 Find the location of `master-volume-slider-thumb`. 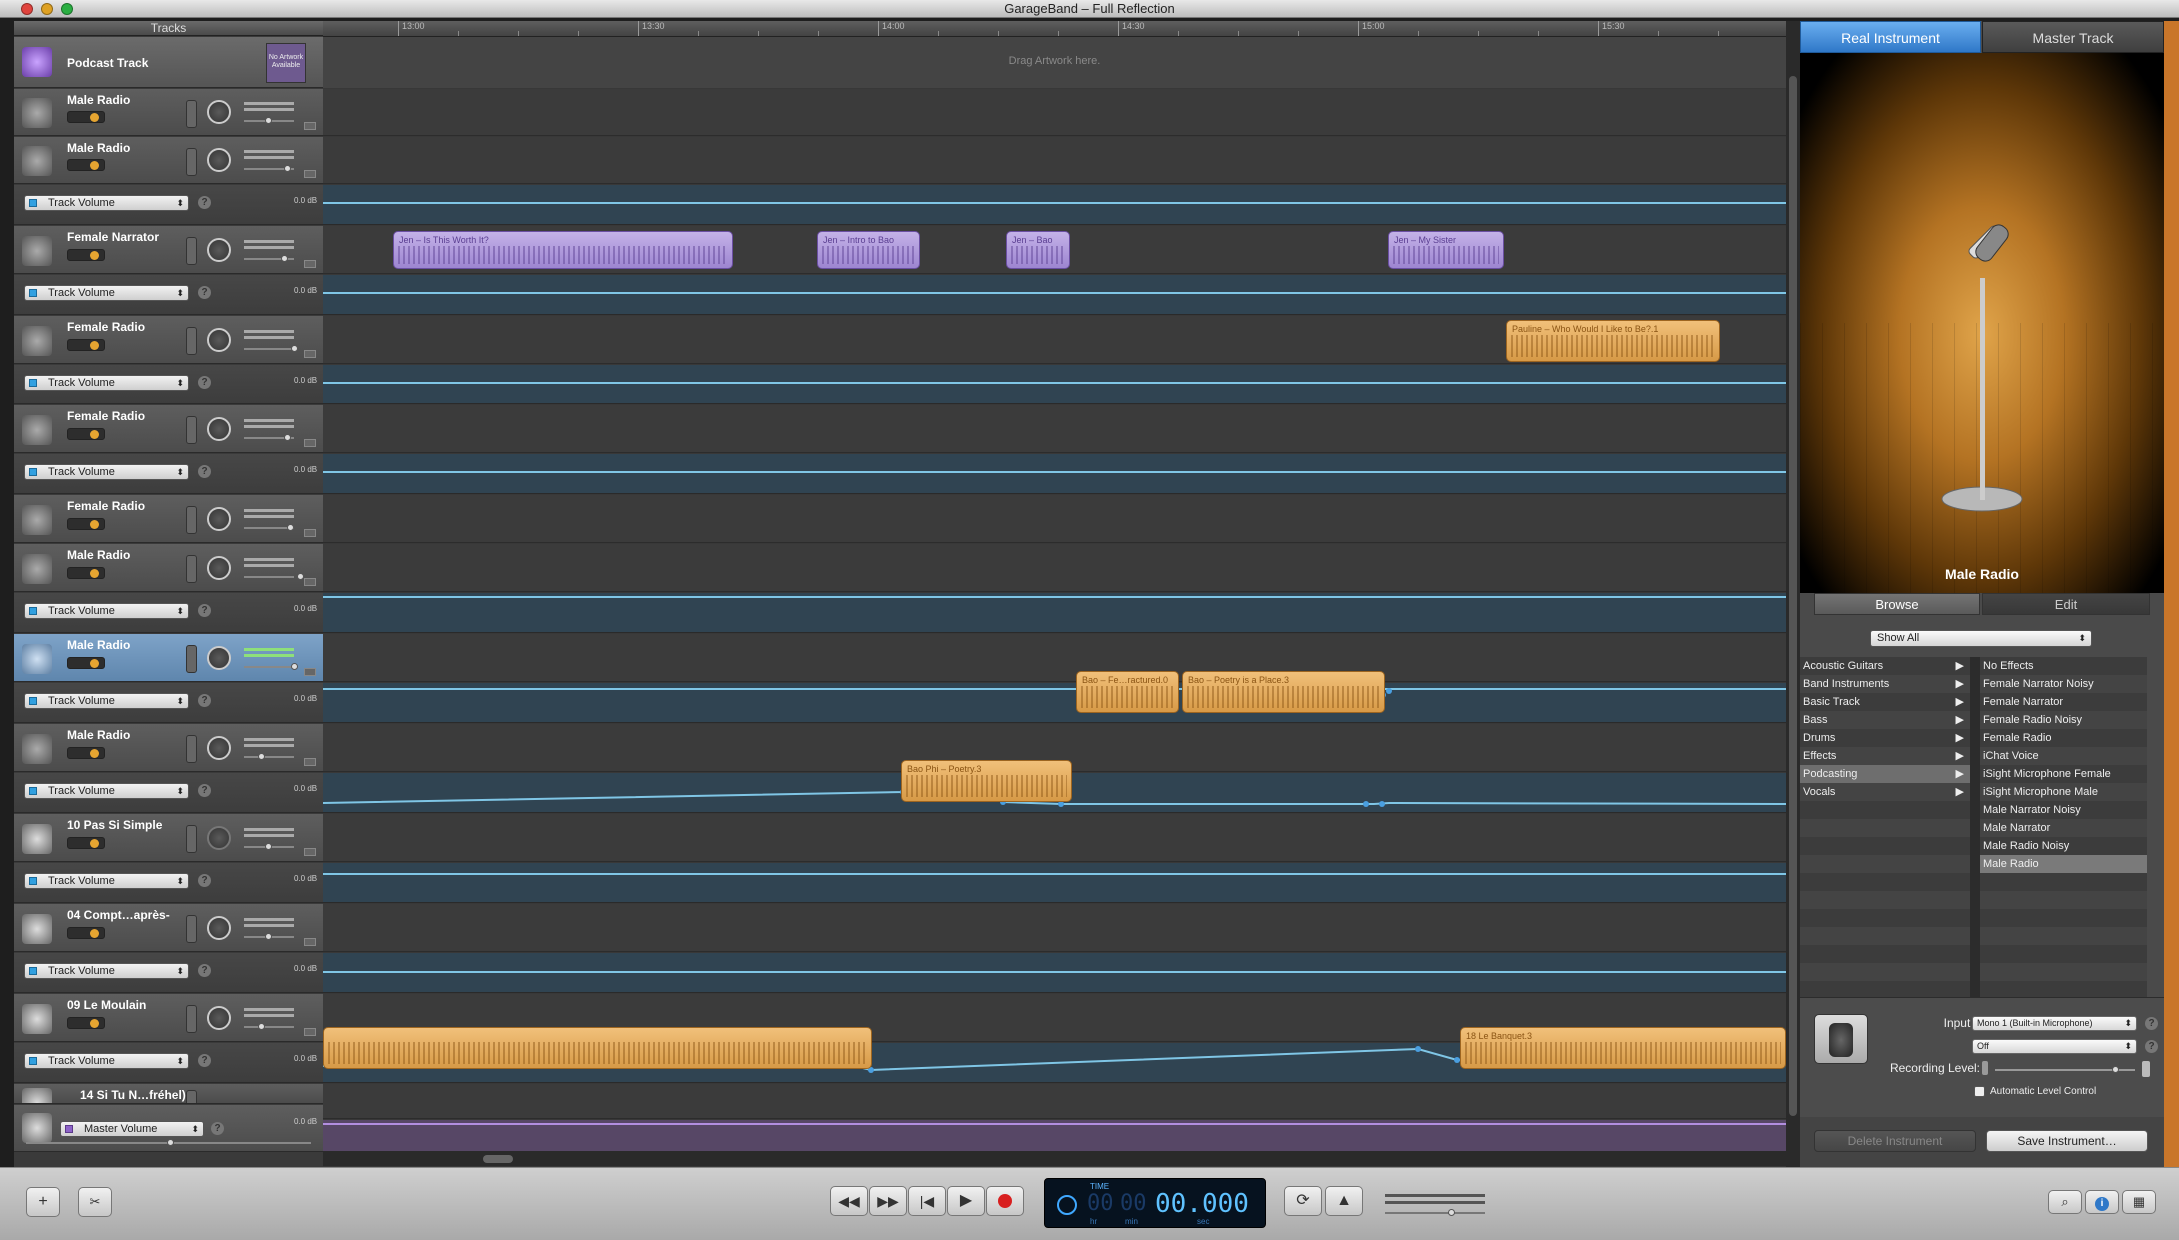

master-volume-slider-thumb is located at coordinates (1451, 1212).